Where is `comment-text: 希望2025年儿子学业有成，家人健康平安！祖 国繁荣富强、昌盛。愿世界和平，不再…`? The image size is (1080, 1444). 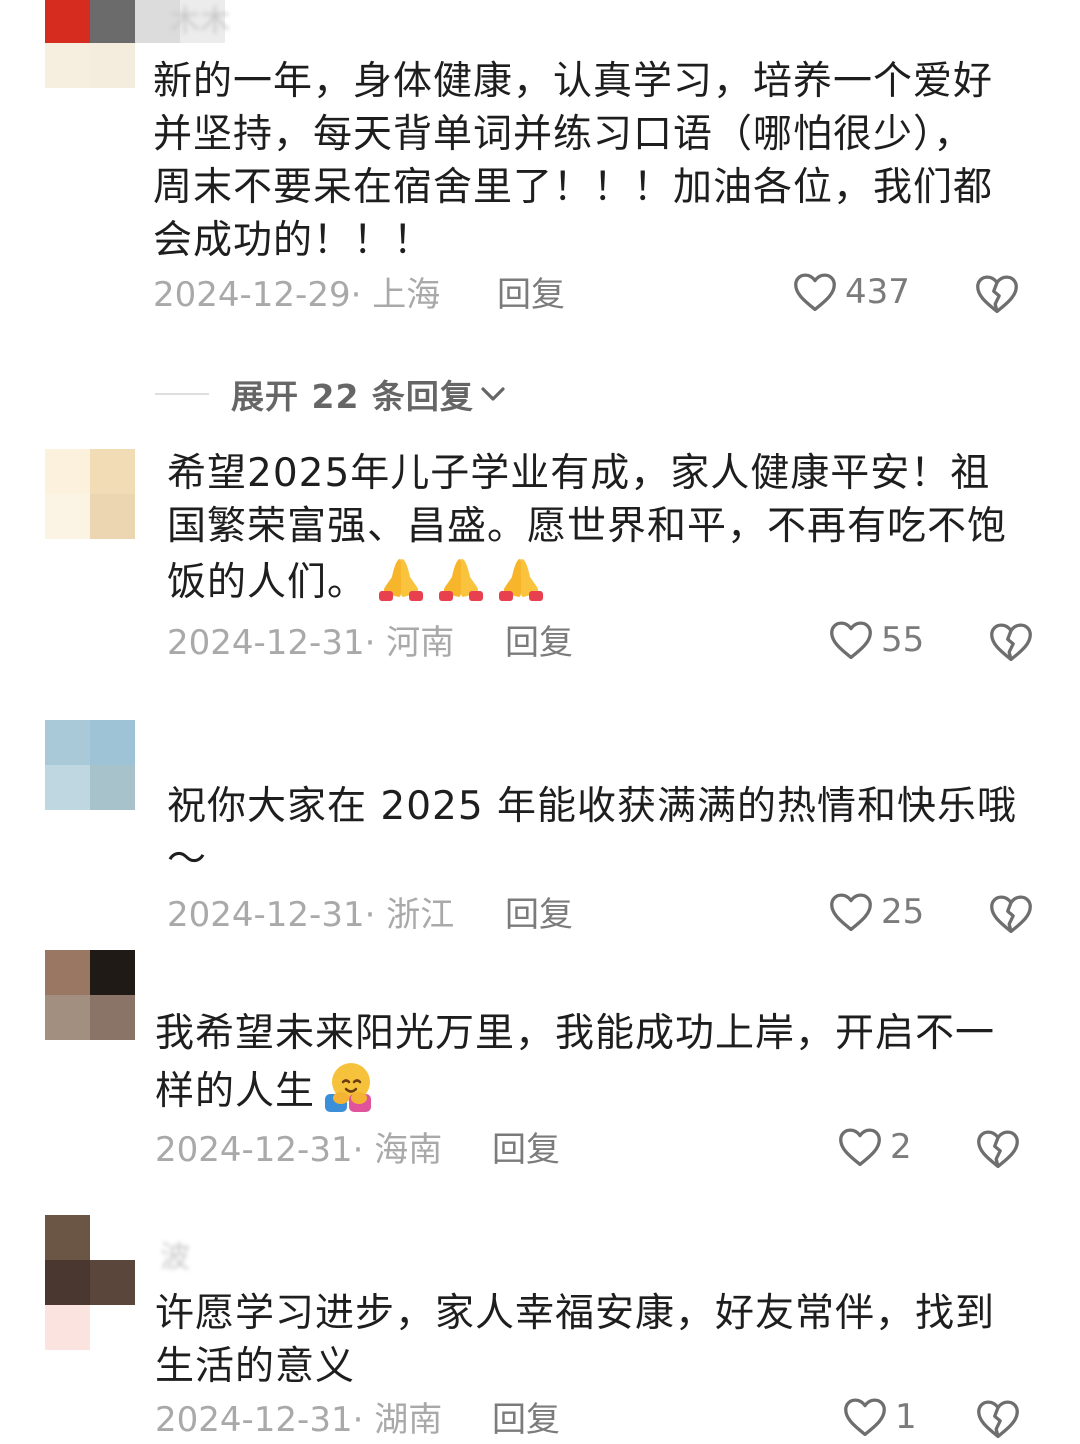
comment-text: 希望2025年儿子学业有成，家人健康平安！祖 国繁荣富强、昌盛。愿世界和平，不再… is located at coordinates (587, 528).